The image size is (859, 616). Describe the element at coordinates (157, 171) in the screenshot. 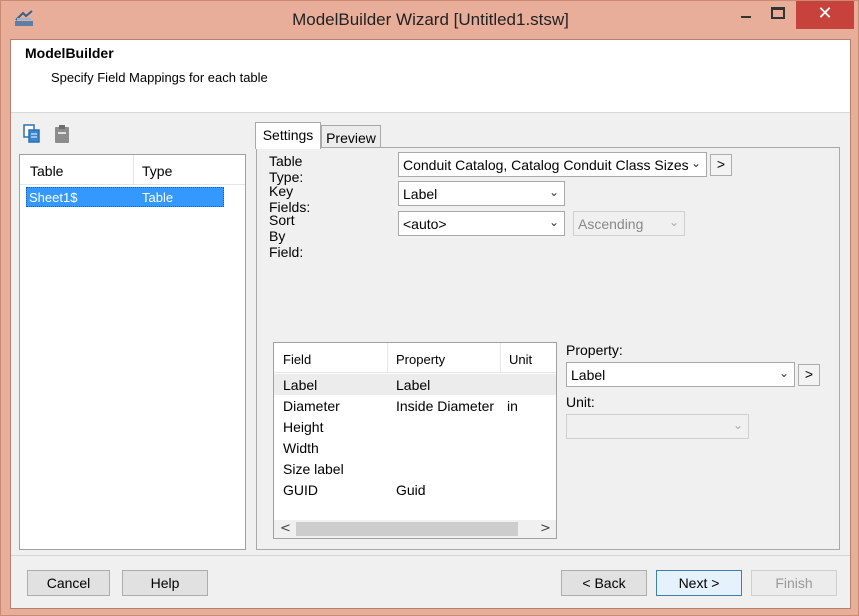

I see `column-header-type: Type` at that location.